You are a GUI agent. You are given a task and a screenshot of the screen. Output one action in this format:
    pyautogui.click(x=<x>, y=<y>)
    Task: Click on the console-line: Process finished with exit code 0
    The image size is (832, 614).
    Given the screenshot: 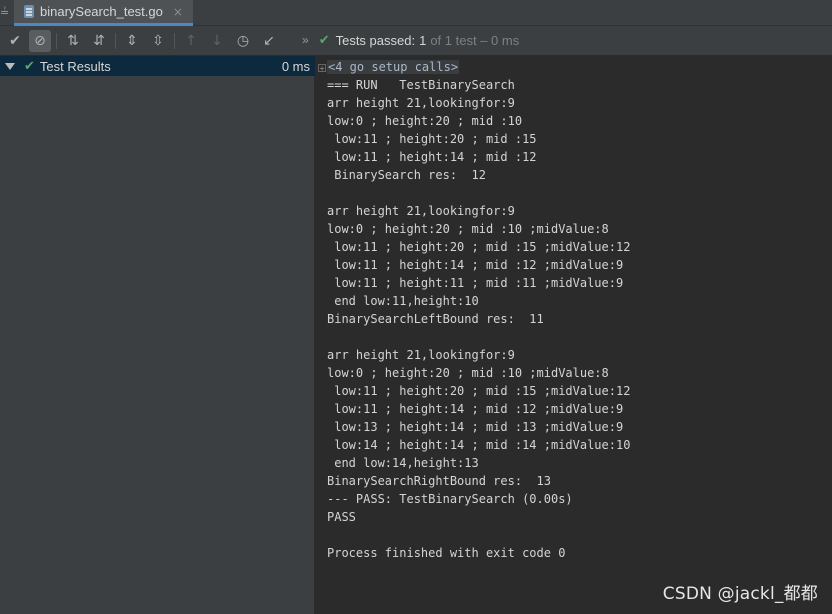 What is the action you would take?
    pyautogui.click(x=446, y=553)
    